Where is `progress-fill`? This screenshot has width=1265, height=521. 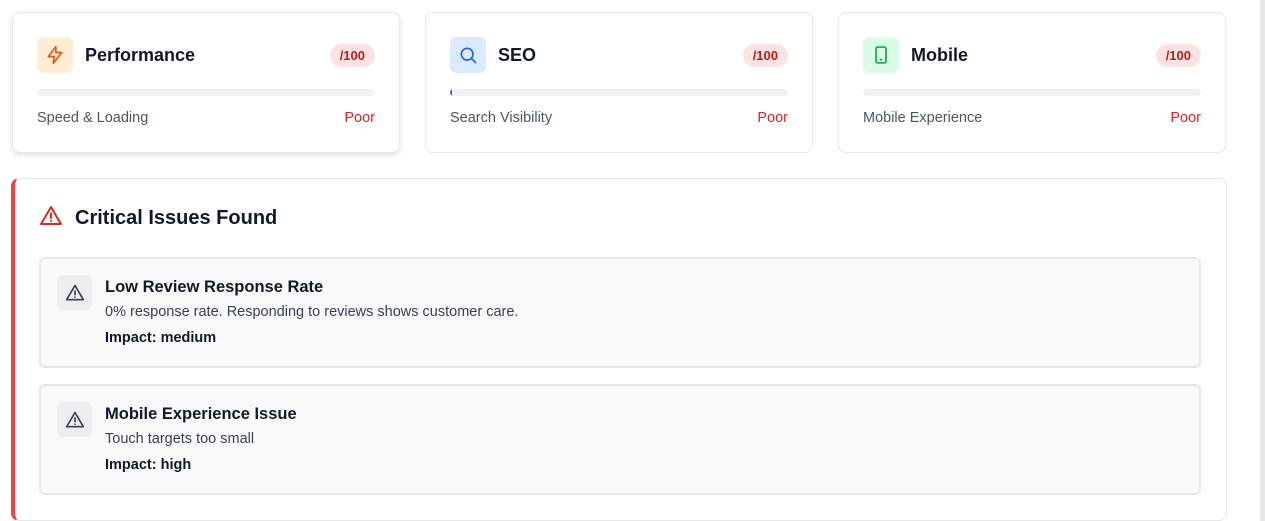 progress-fill is located at coordinates (451, 92).